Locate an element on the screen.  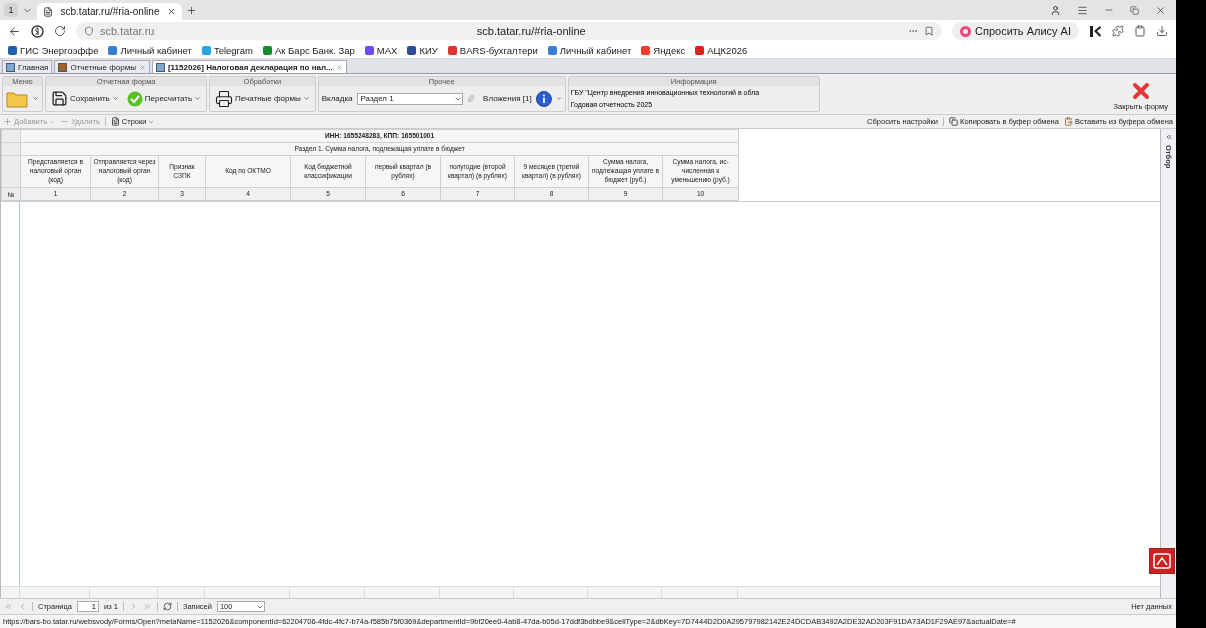
bookmark-link: АЦК2026 is located at coordinates (721, 50).